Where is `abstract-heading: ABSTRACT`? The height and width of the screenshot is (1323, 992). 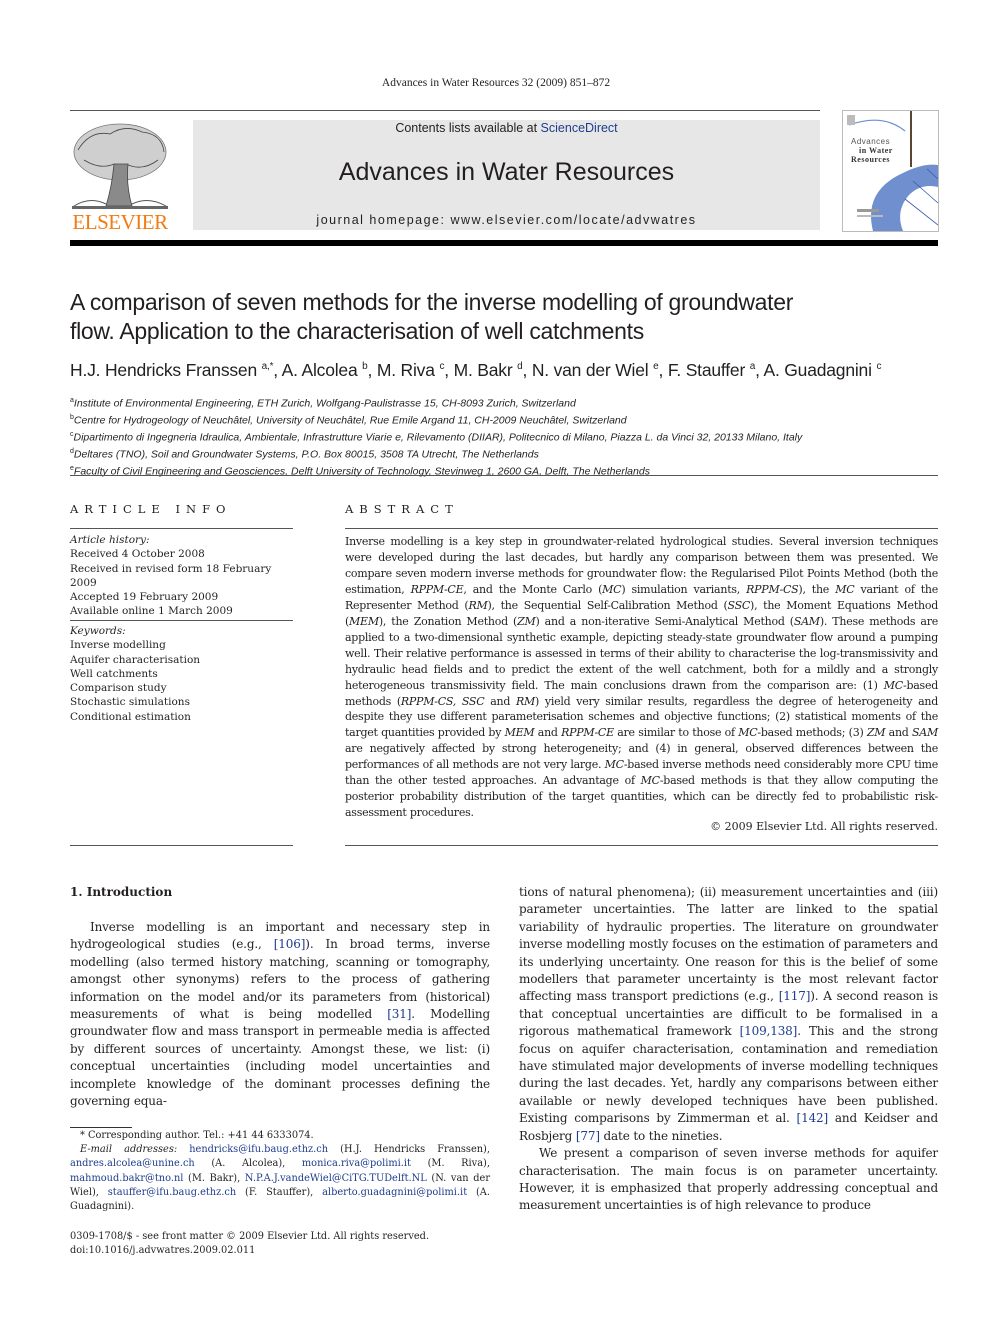
abstract-heading: ABSTRACT is located at coordinates (402, 509).